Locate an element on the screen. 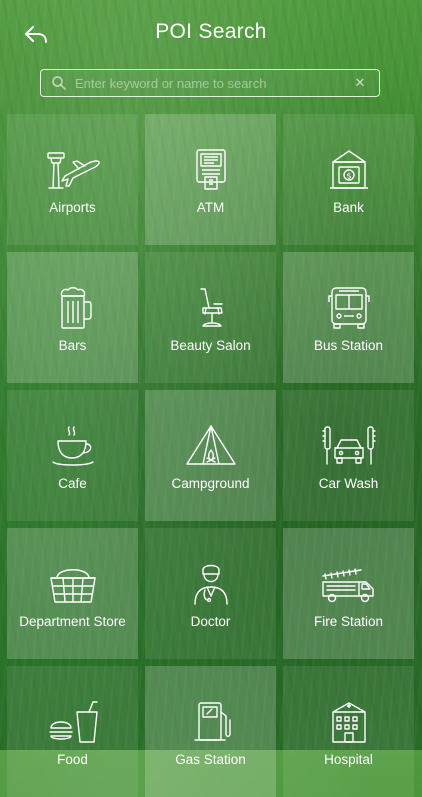  category-tile-hospital: Hospital is located at coordinates (348, 731).